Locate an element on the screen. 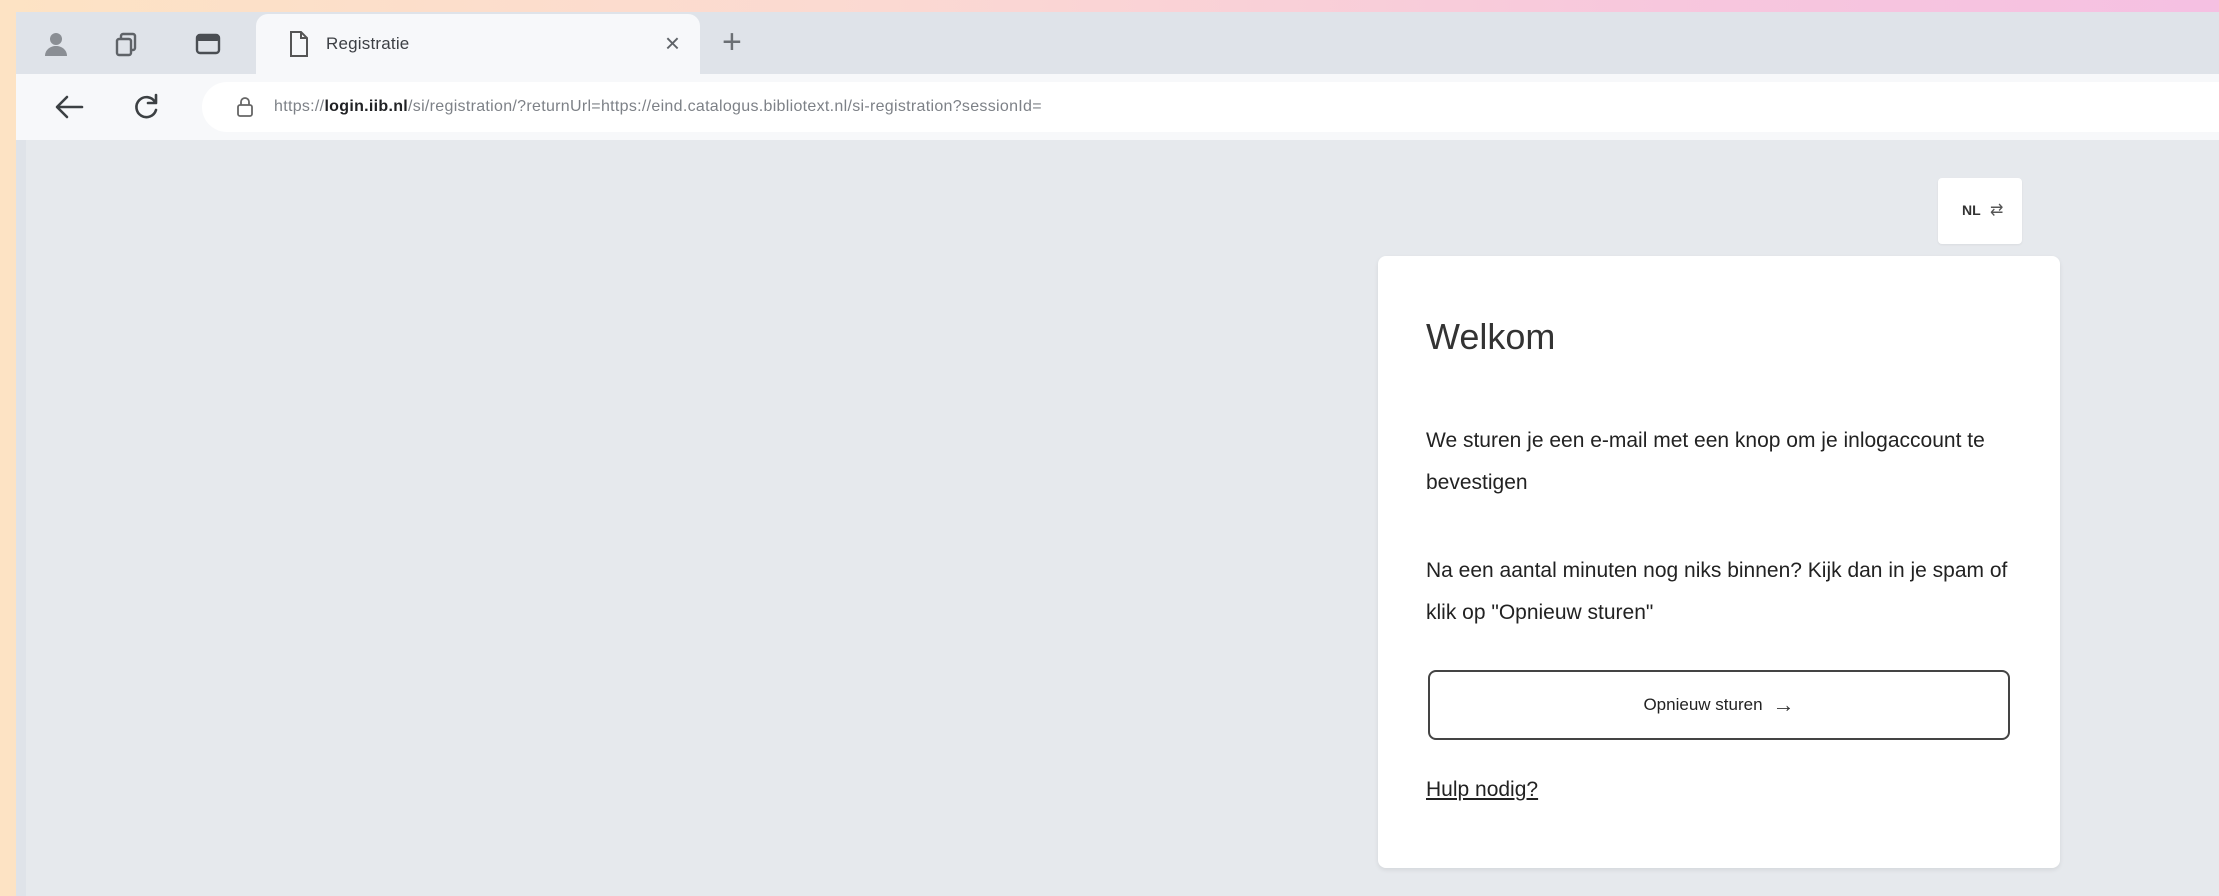  card-title: Welkom is located at coordinates (1491, 336).